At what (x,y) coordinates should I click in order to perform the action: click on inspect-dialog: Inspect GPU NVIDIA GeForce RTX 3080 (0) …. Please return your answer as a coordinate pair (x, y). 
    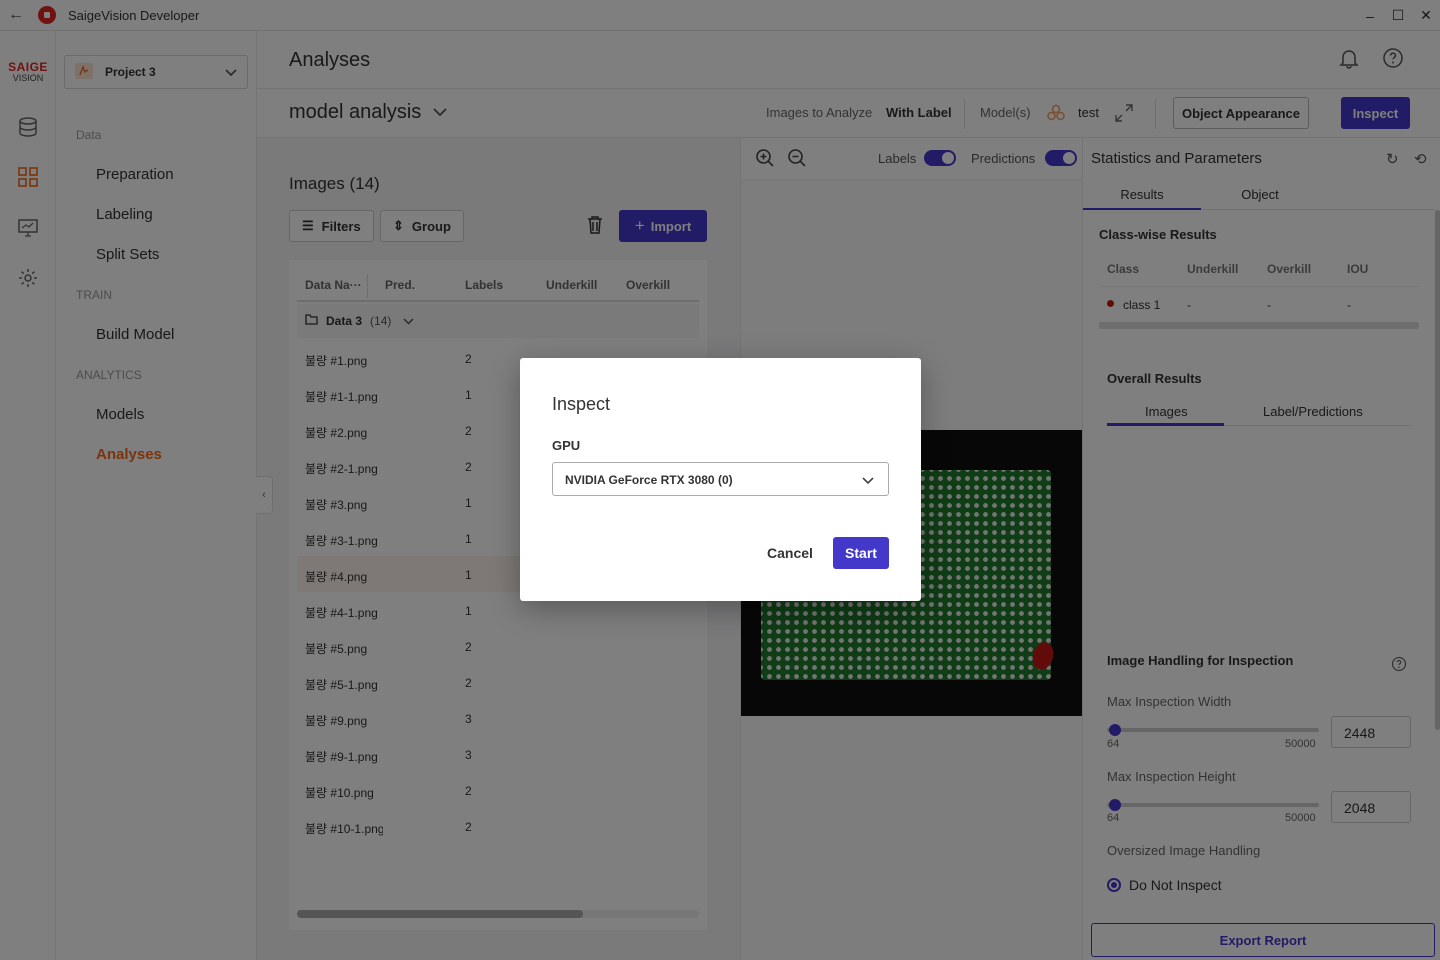
    Looking at the image, I should click on (720, 479).